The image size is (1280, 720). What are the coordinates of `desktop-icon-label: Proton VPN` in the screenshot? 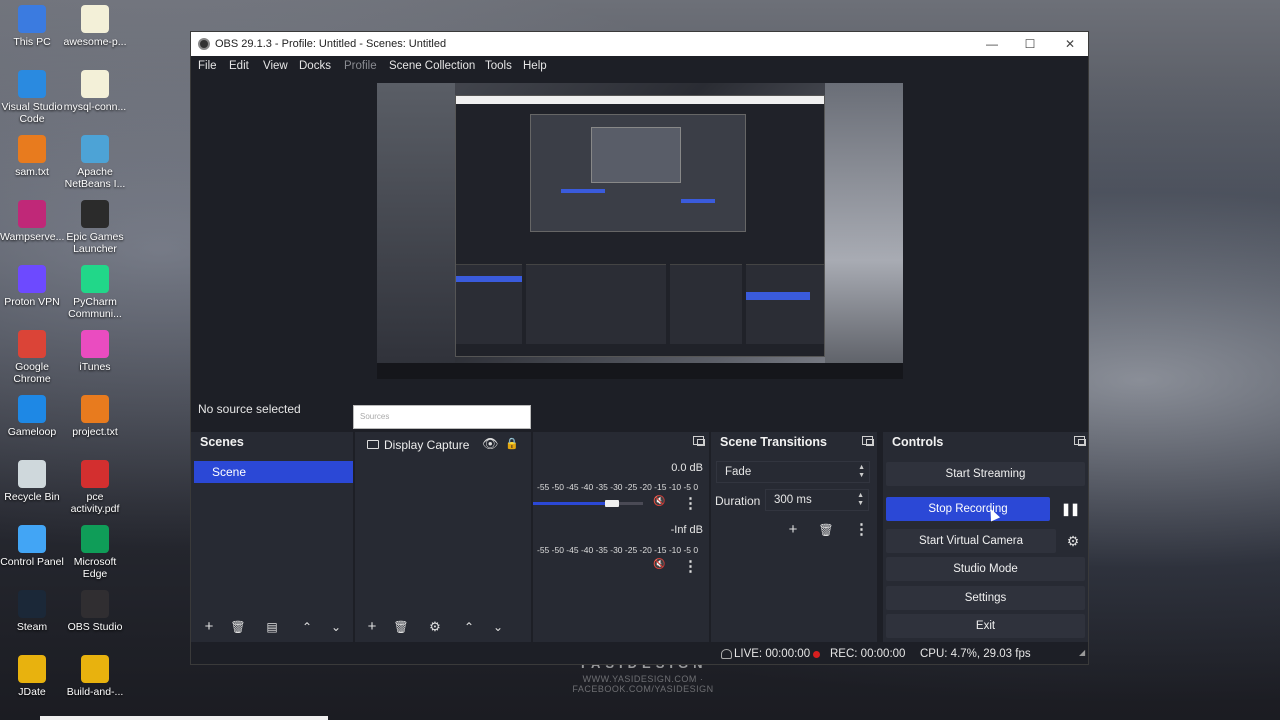 It's located at (32, 302).